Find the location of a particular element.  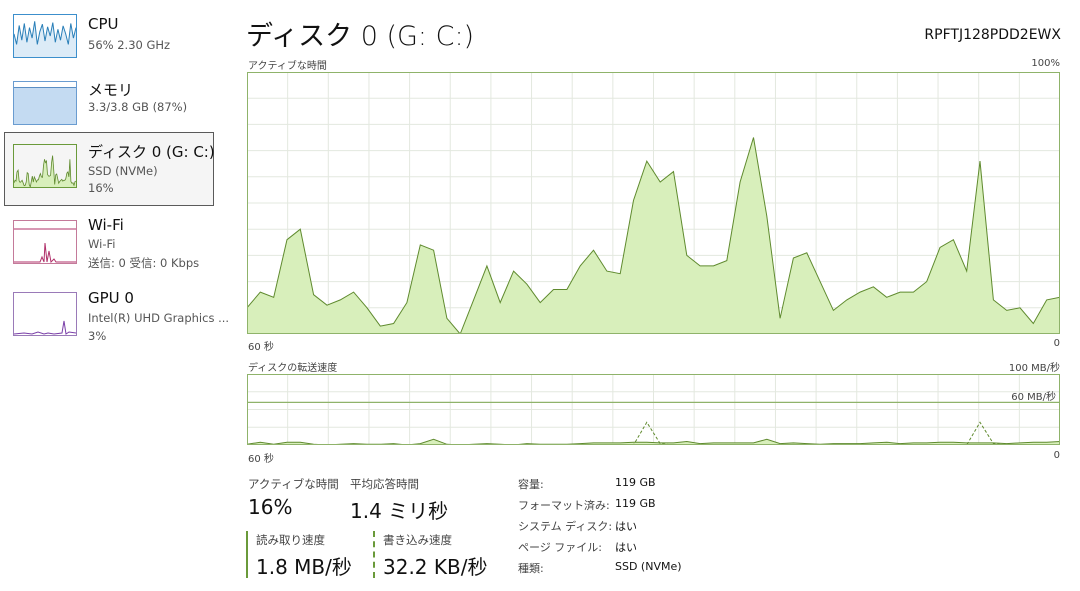

gpu-thumbnail-graph is located at coordinates (45, 327).